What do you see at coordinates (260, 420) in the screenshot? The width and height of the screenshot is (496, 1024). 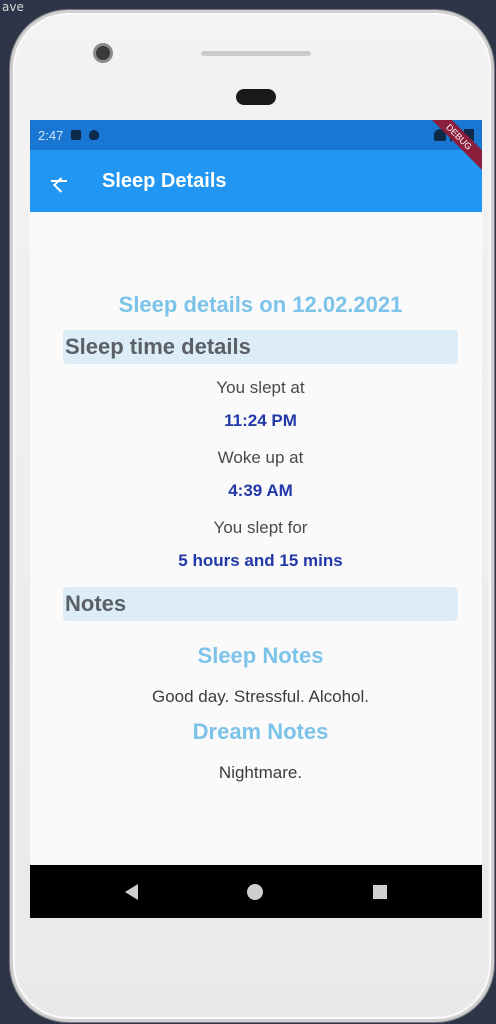 I see `slept-at-value: 11:24 PM` at bounding box center [260, 420].